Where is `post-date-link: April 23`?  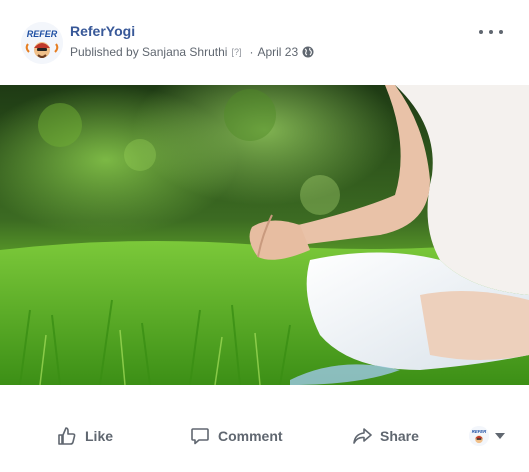
post-date-link: April 23 is located at coordinates (277, 52).